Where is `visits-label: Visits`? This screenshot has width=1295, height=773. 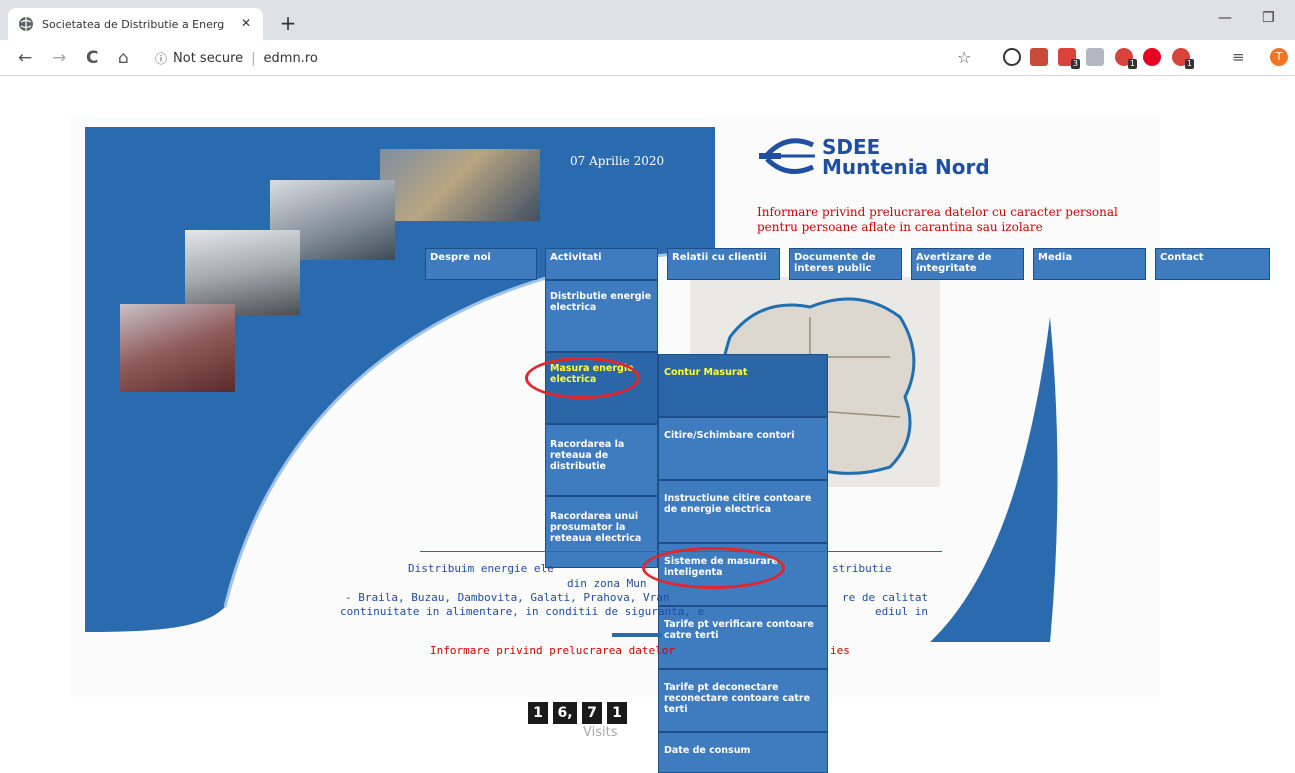 visits-label: Visits is located at coordinates (600, 732).